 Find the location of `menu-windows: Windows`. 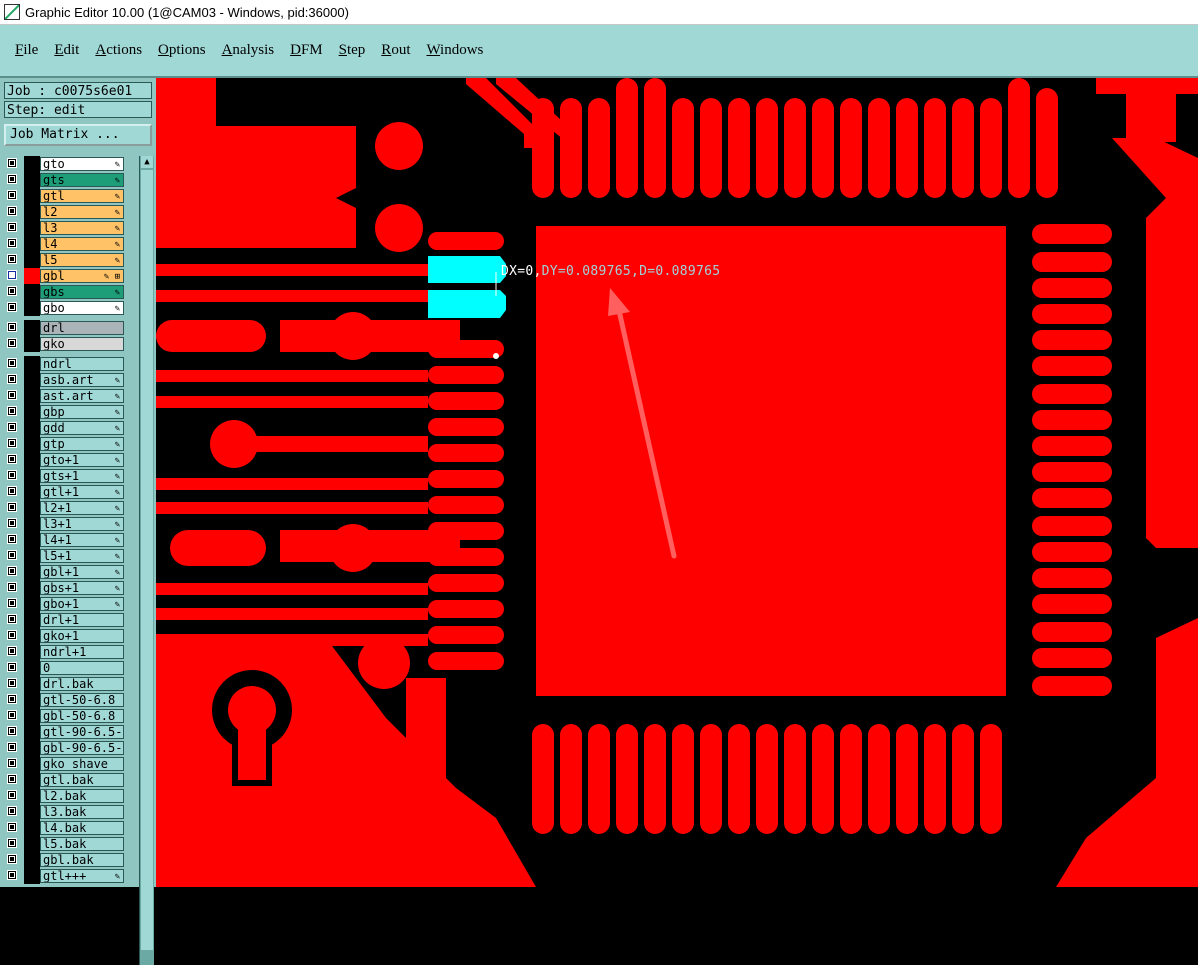

menu-windows: Windows is located at coordinates (454, 50).